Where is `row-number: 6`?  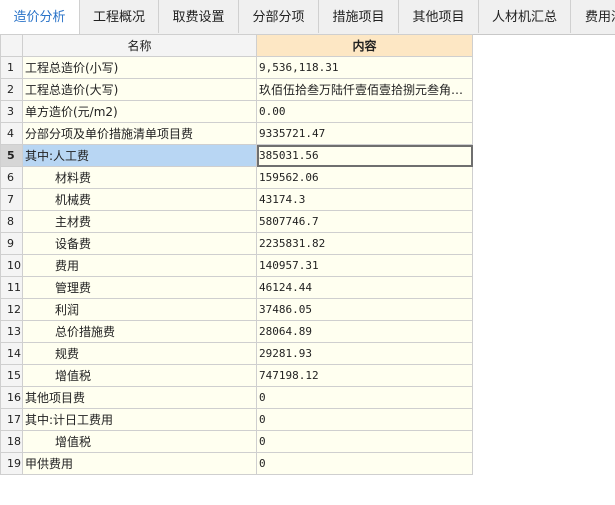 row-number: 6 is located at coordinates (11, 177).